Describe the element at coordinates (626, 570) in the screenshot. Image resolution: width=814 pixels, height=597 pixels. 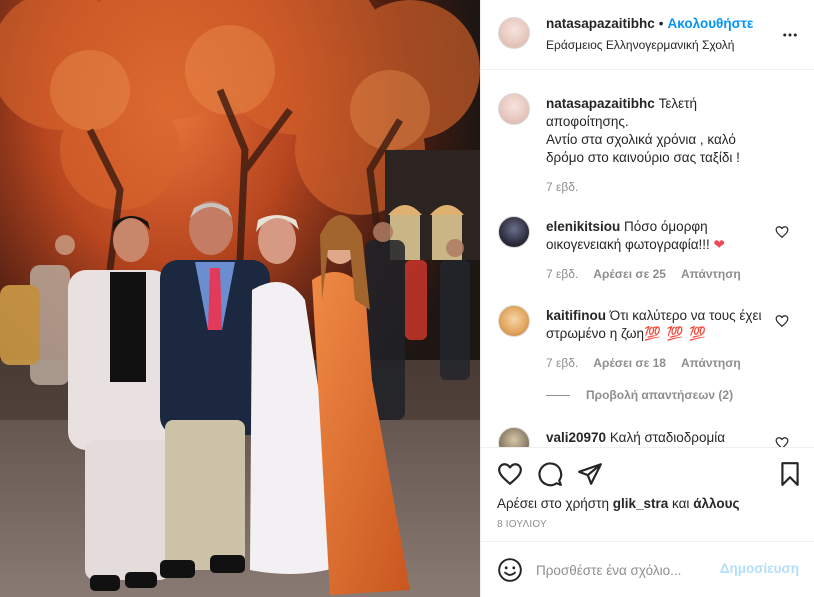
I see `comment-input` at that location.